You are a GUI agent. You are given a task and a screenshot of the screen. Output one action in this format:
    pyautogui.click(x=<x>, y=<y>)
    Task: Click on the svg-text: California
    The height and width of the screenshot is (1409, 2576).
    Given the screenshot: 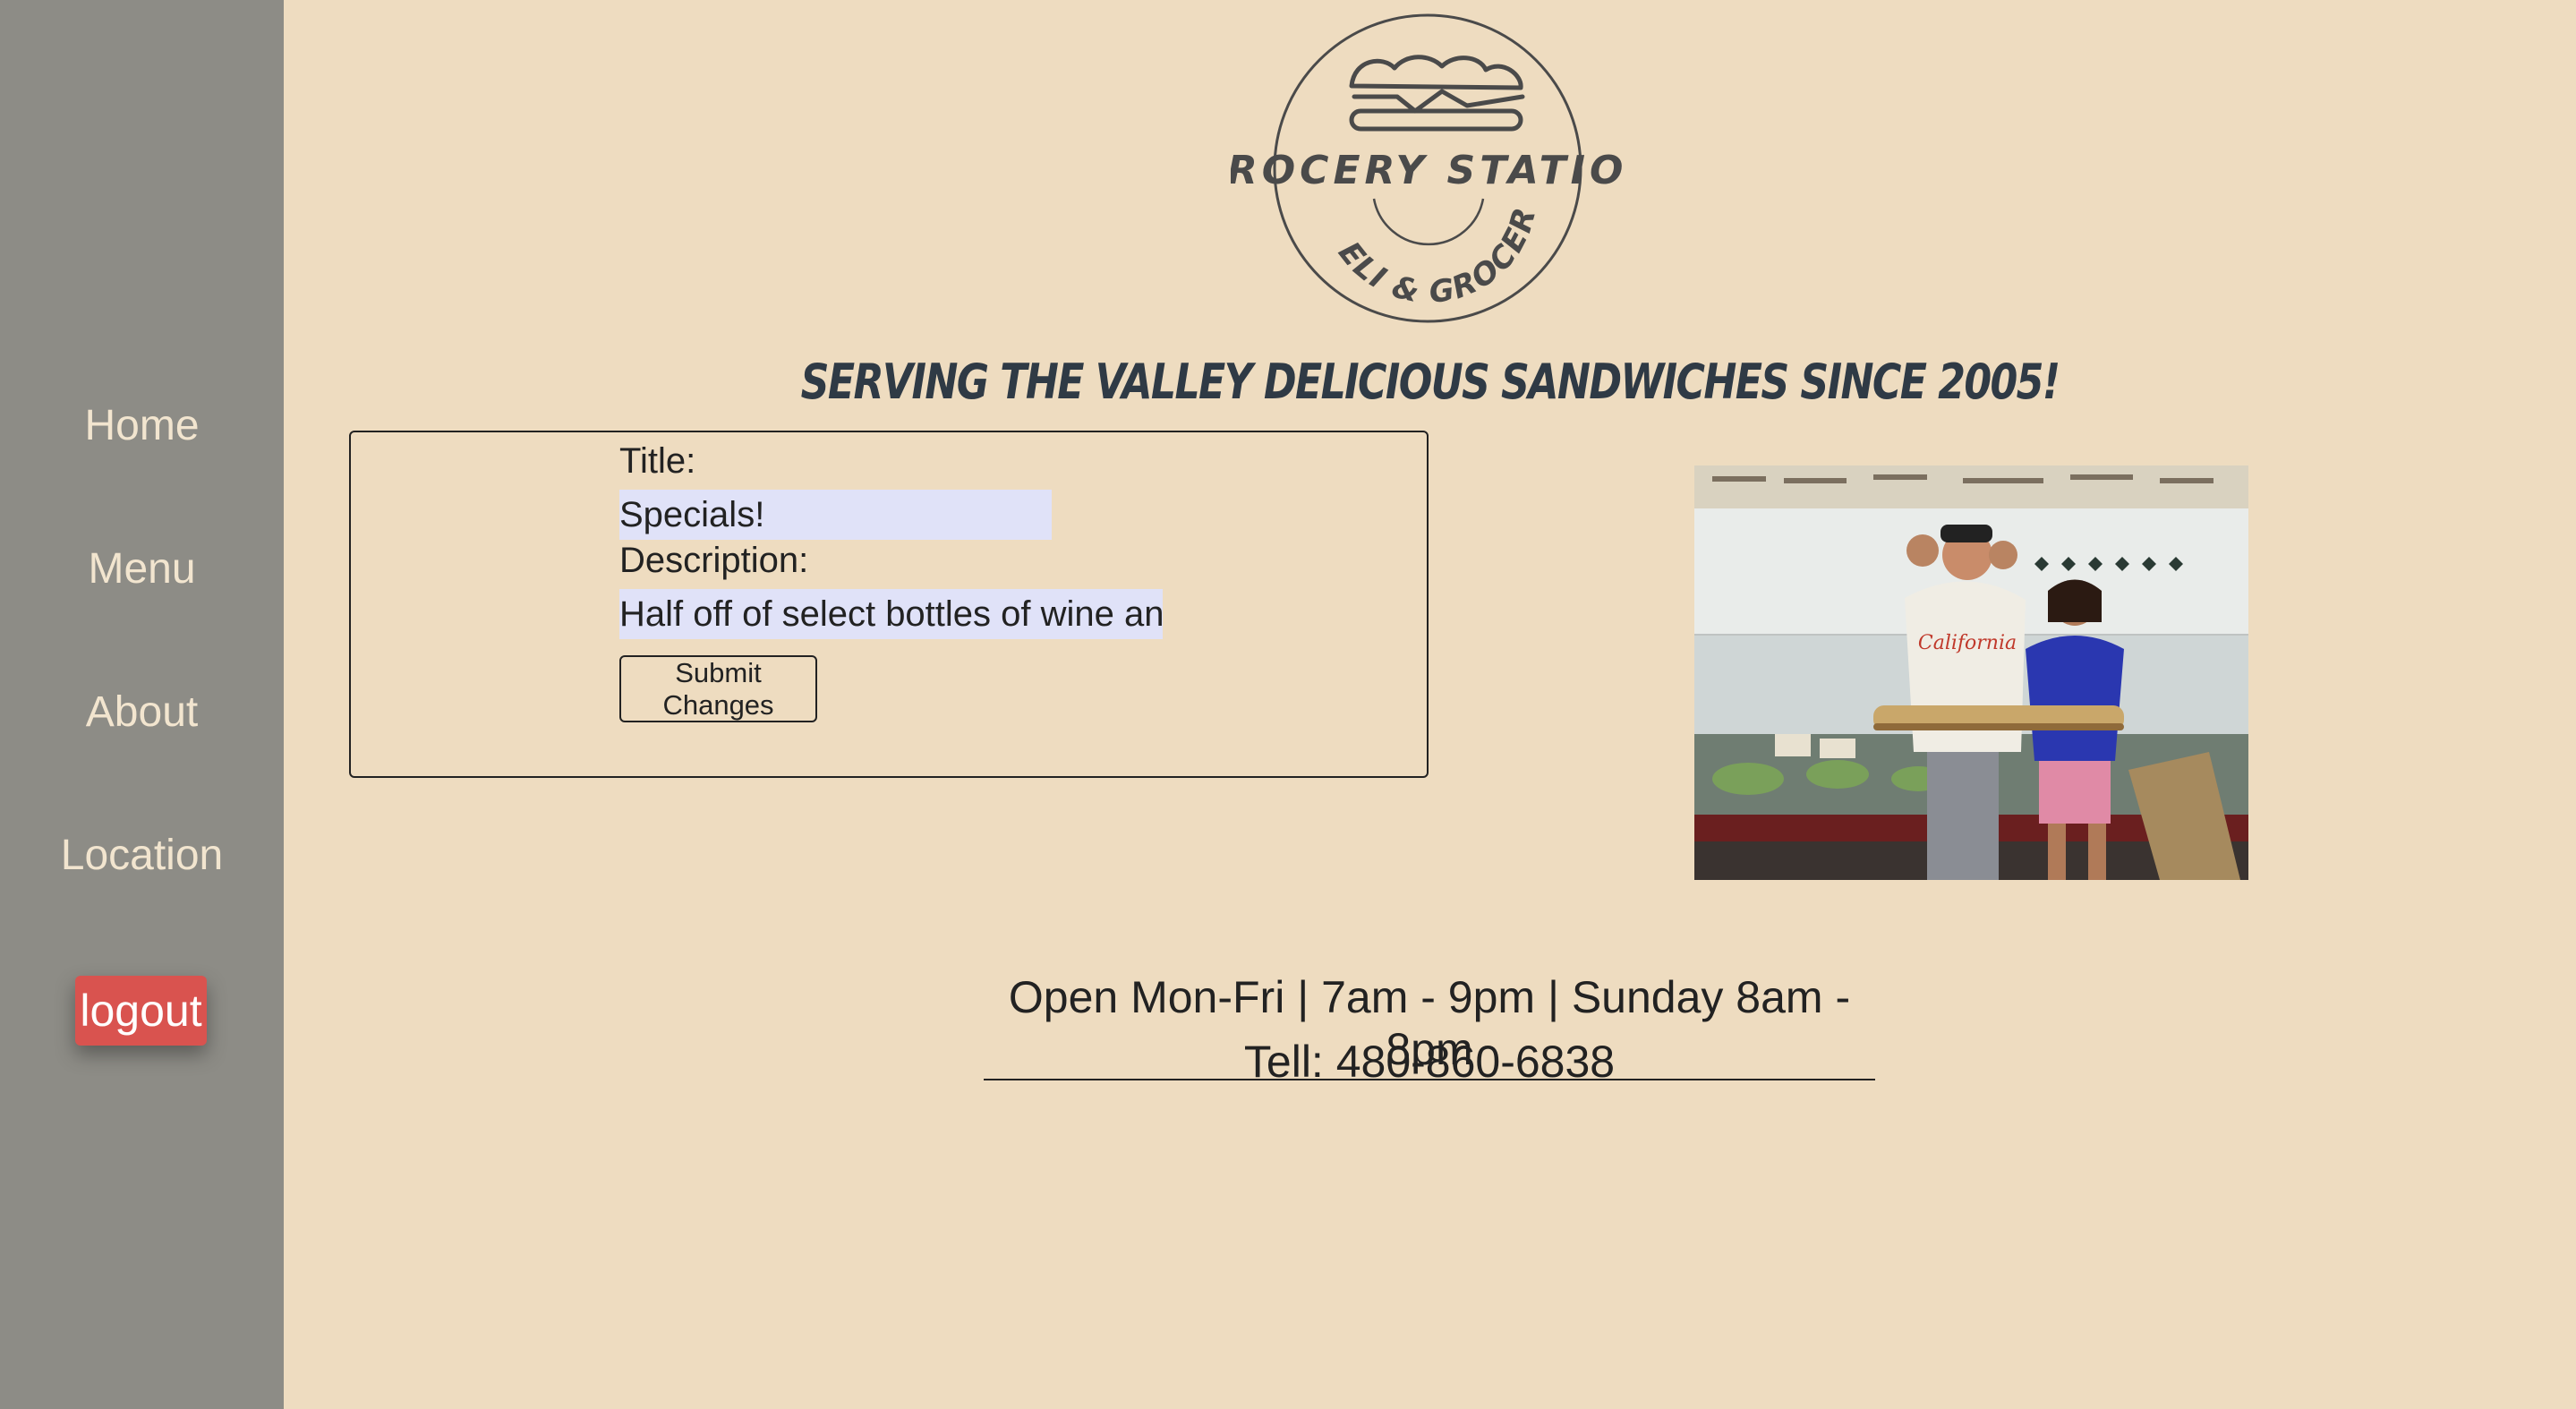 What is the action you would take?
    pyautogui.click(x=1967, y=643)
    